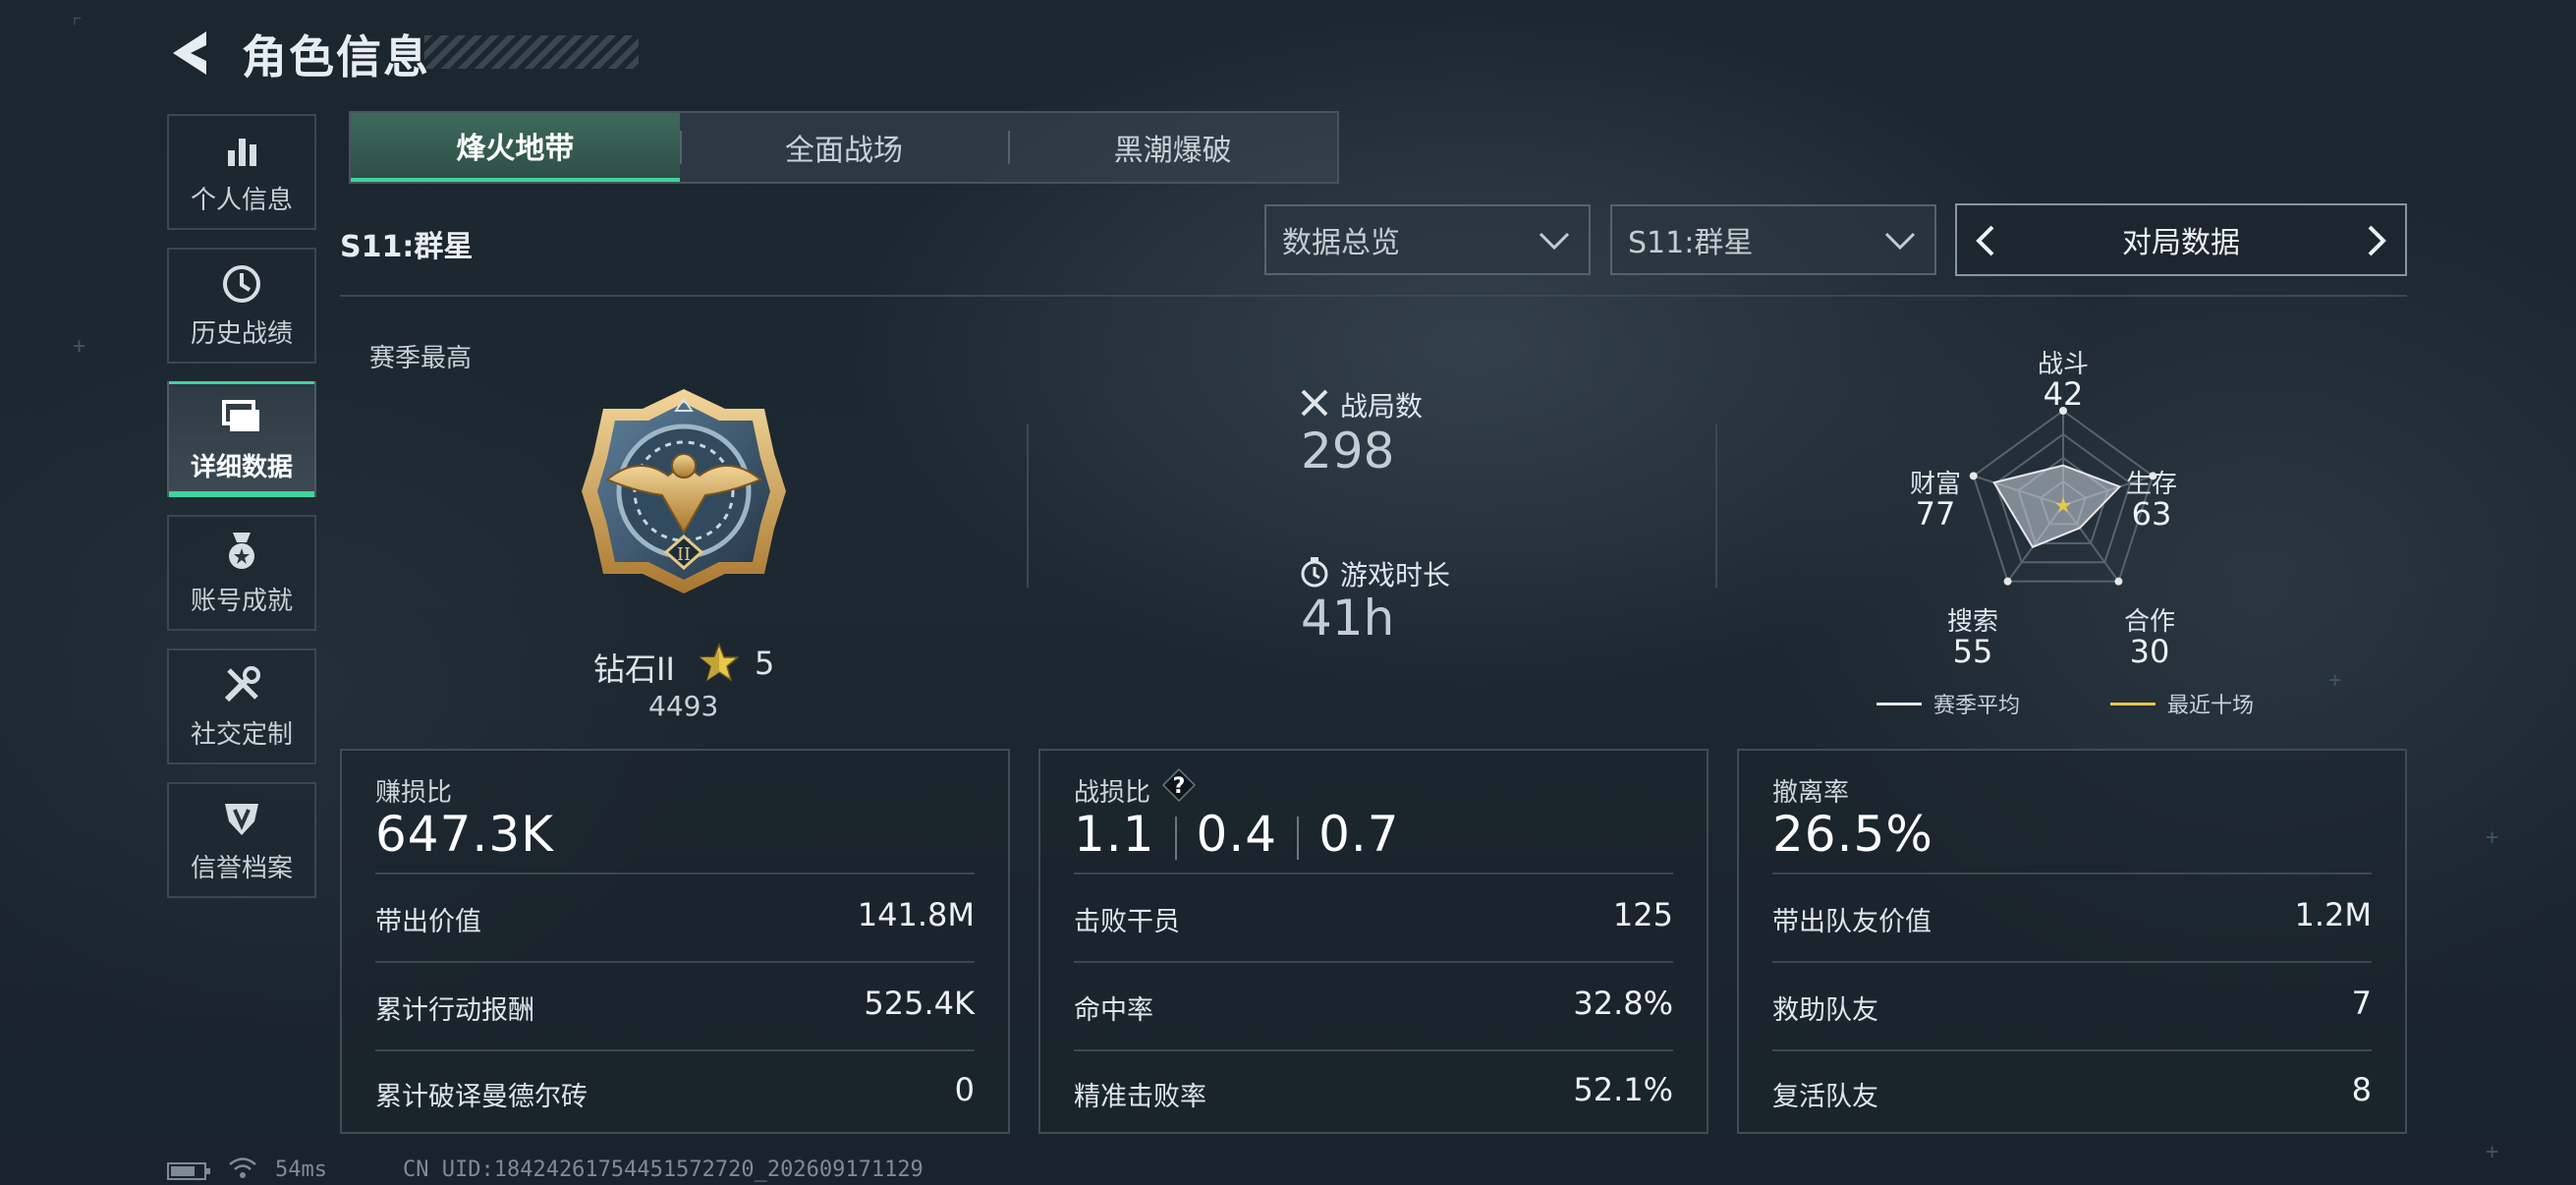 The height and width of the screenshot is (1185, 2576). Describe the element at coordinates (242, 1169) in the screenshot. I see `wifi-icon` at that location.